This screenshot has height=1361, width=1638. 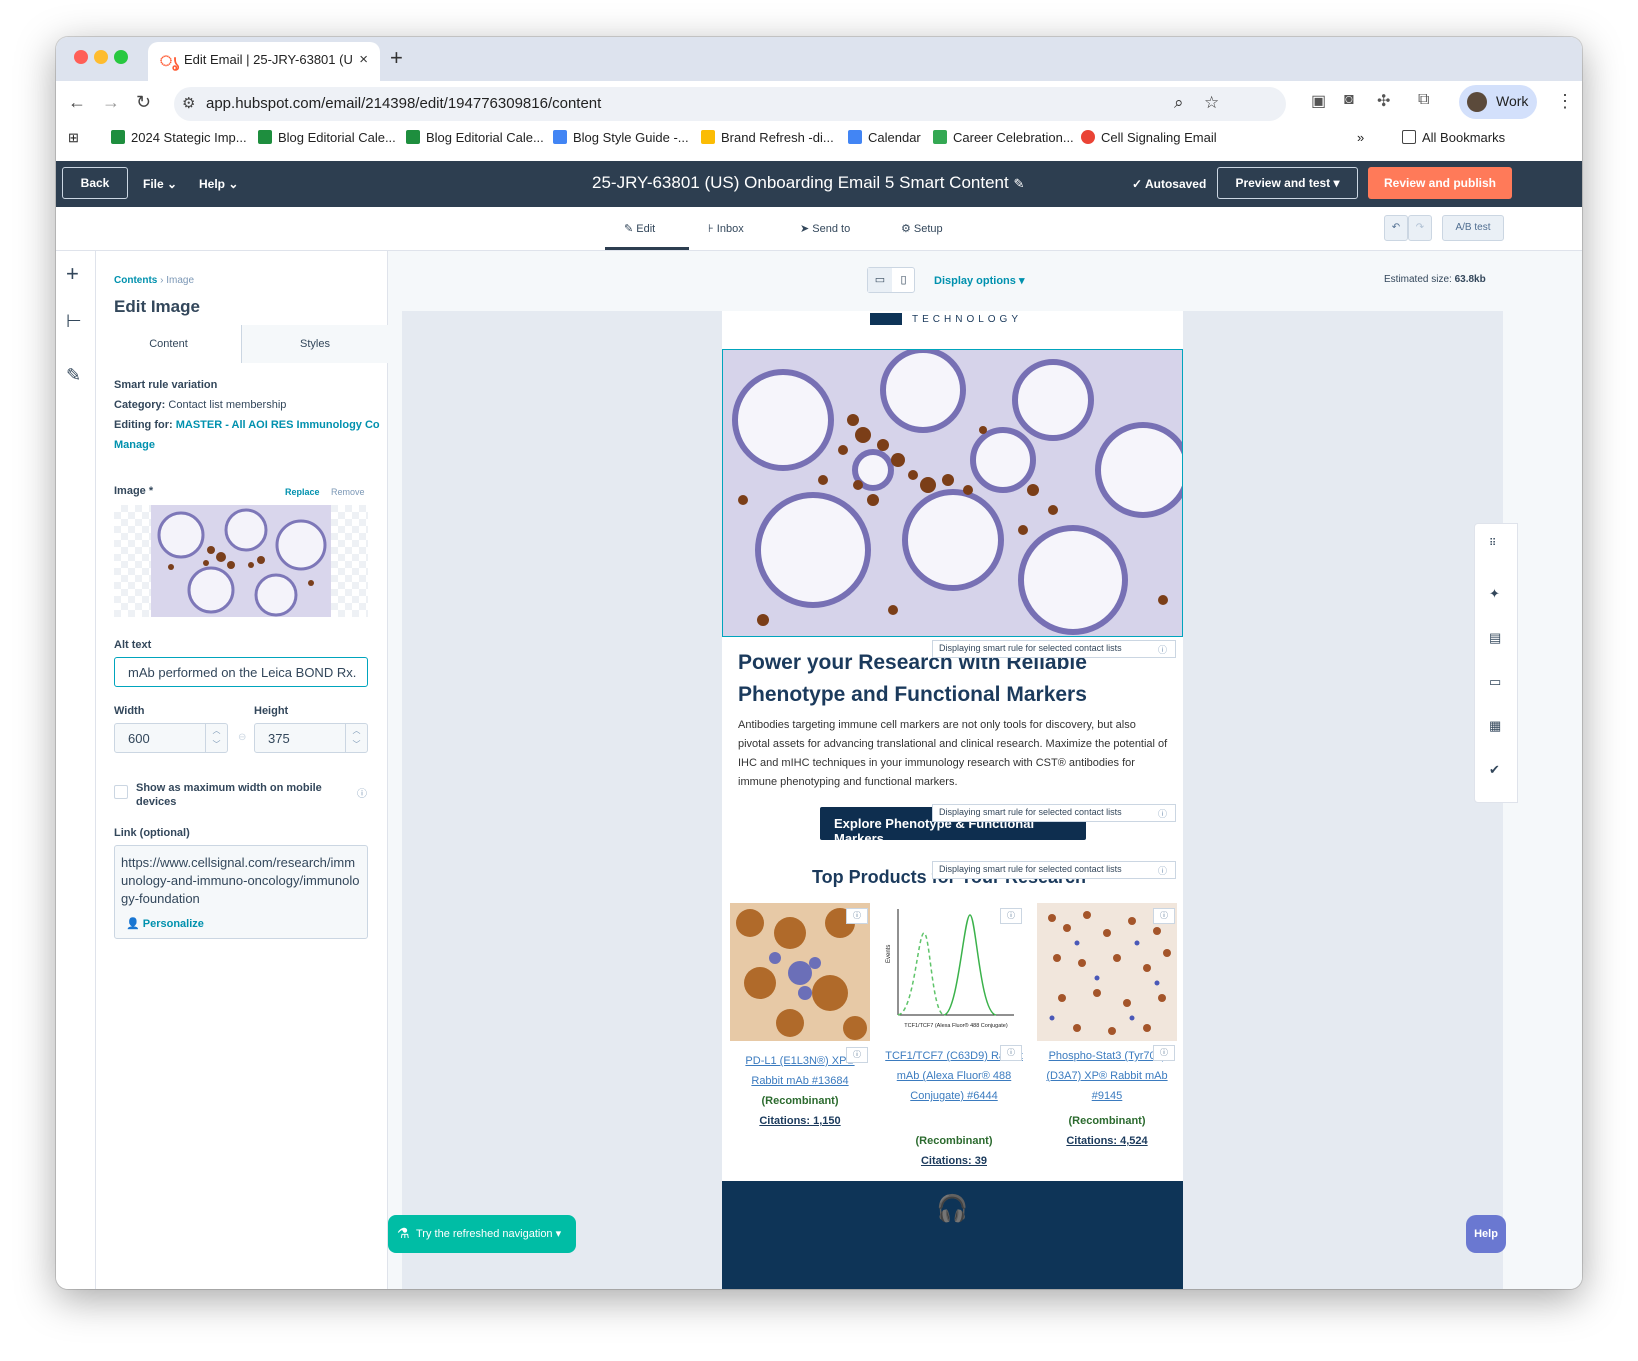 I want to click on editing-for-link: MASTER - All AOI RES Immunology Co, so click(x=278, y=425).